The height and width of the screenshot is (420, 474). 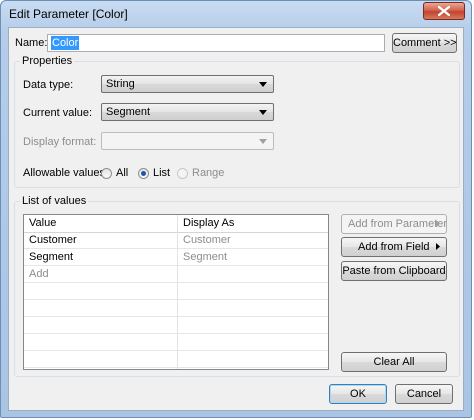 I want to click on comment-button: Comment >>, so click(x=424, y=43).